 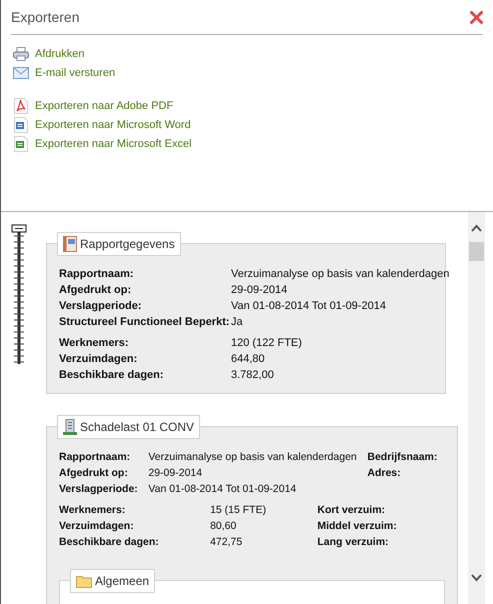 I want to click on action-link: Exporteren naar Adobe PDF, so click(x=104, y=106).